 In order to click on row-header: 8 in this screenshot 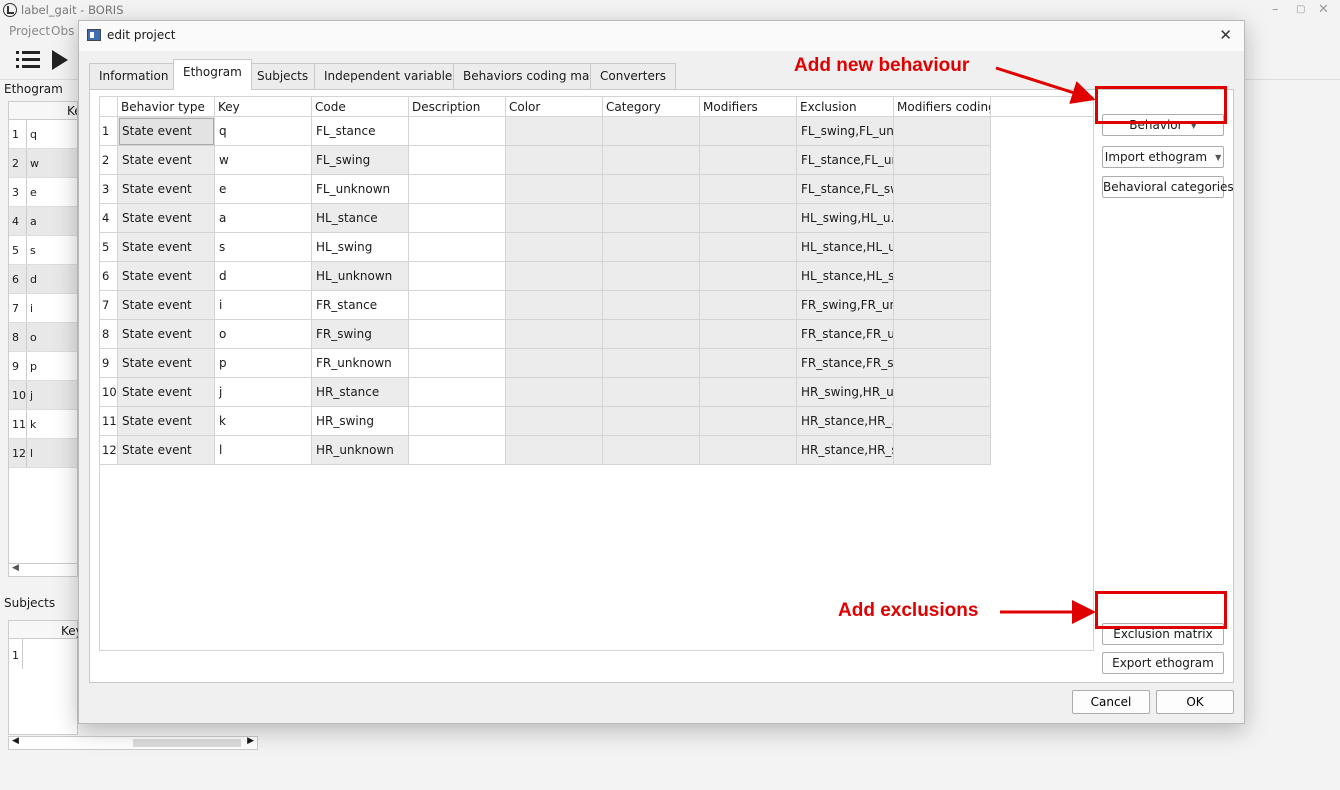, I will do `click(109, 334)`.